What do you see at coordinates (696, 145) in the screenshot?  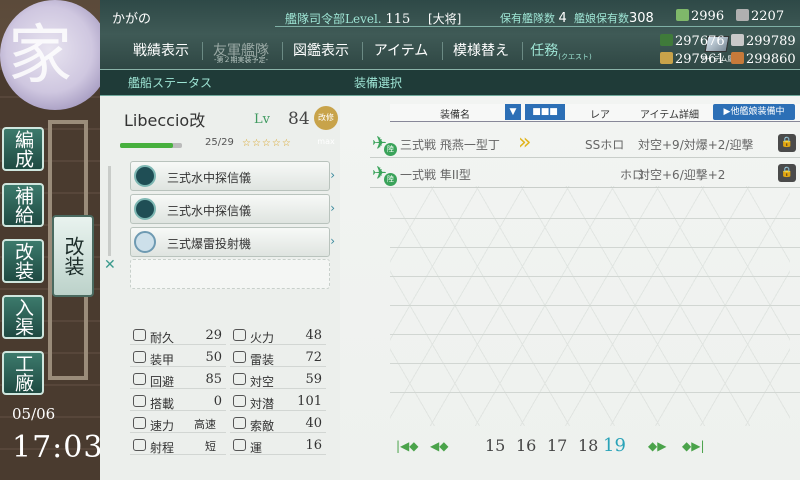 I see `equip-detail: 対空+9/対爆+2/迎撃` at bounding box center [696, 145].